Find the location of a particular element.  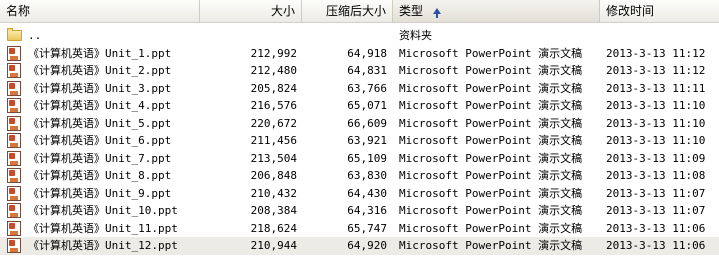

column-header-compressed-size: 压缩后大小 is located at coordinates (347, 11).